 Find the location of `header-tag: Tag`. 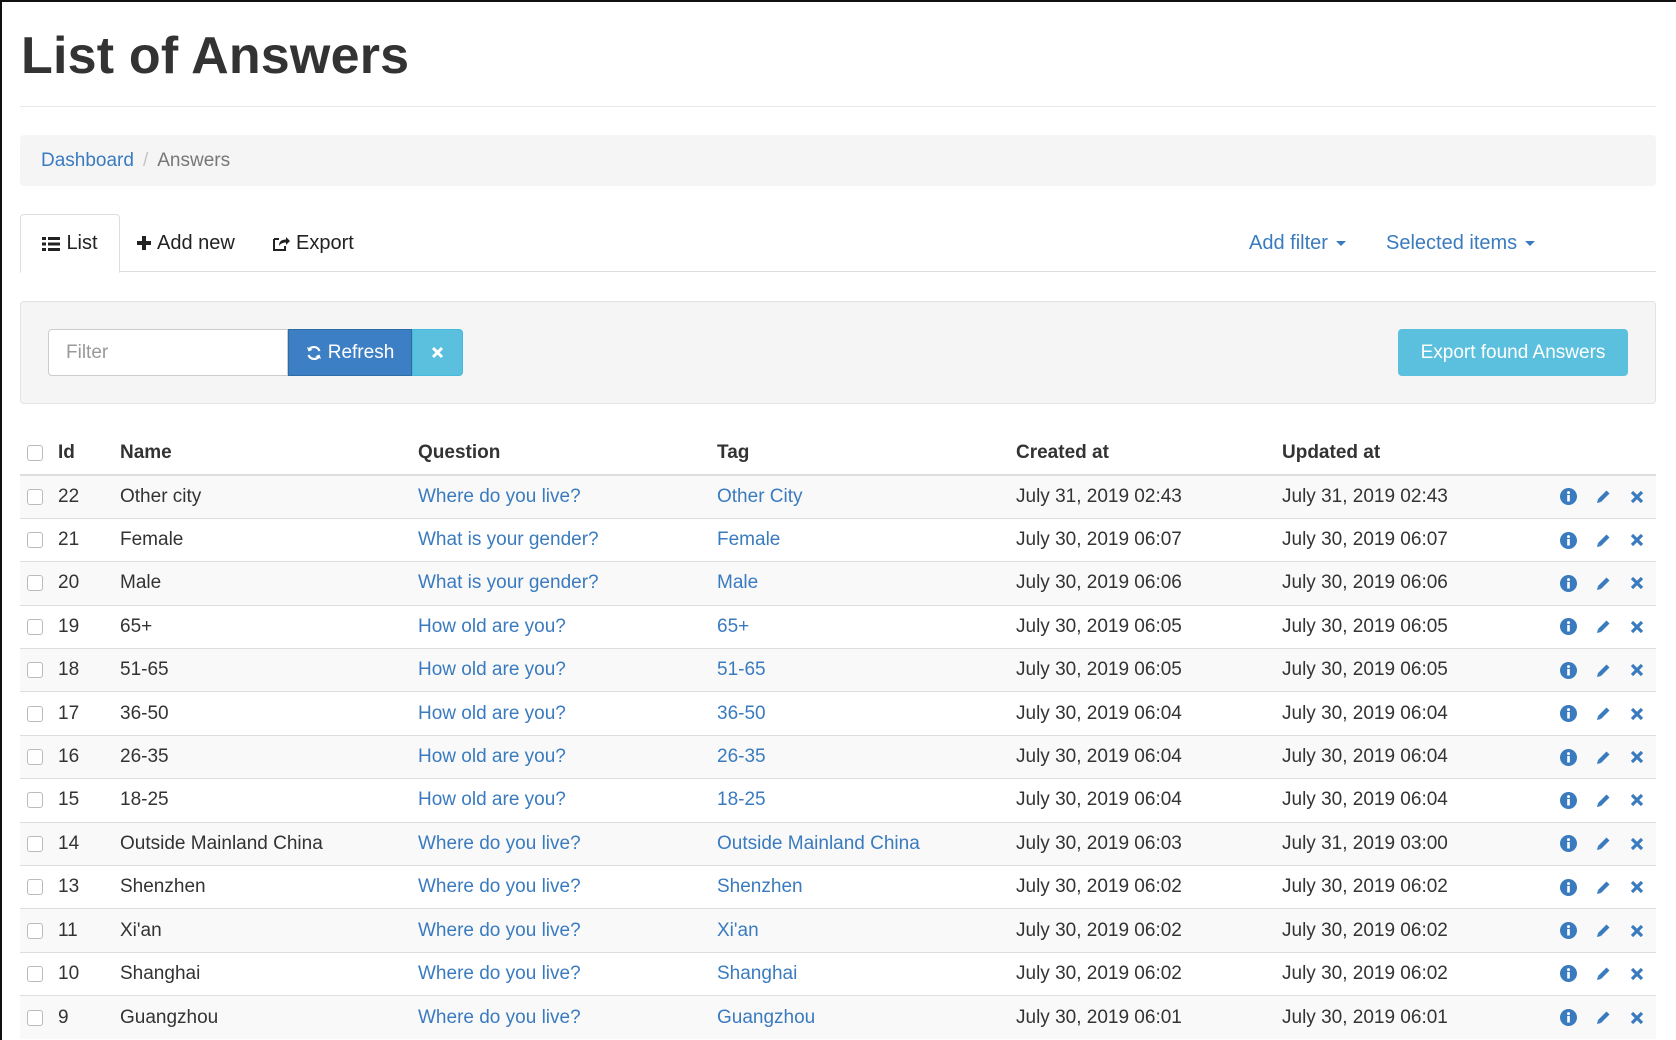

header-tag: Tag is located at coordinates (866, 454).